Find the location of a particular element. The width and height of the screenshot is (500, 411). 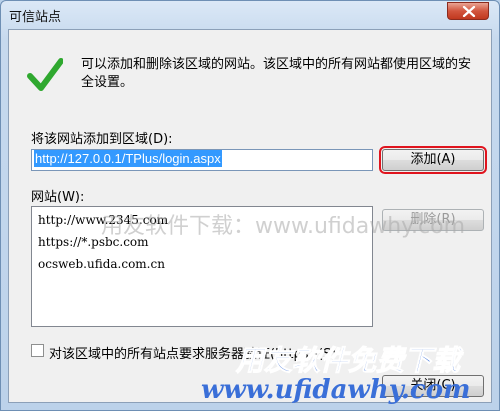

add-button: 添加(A) is located at coordinates (433, 160).